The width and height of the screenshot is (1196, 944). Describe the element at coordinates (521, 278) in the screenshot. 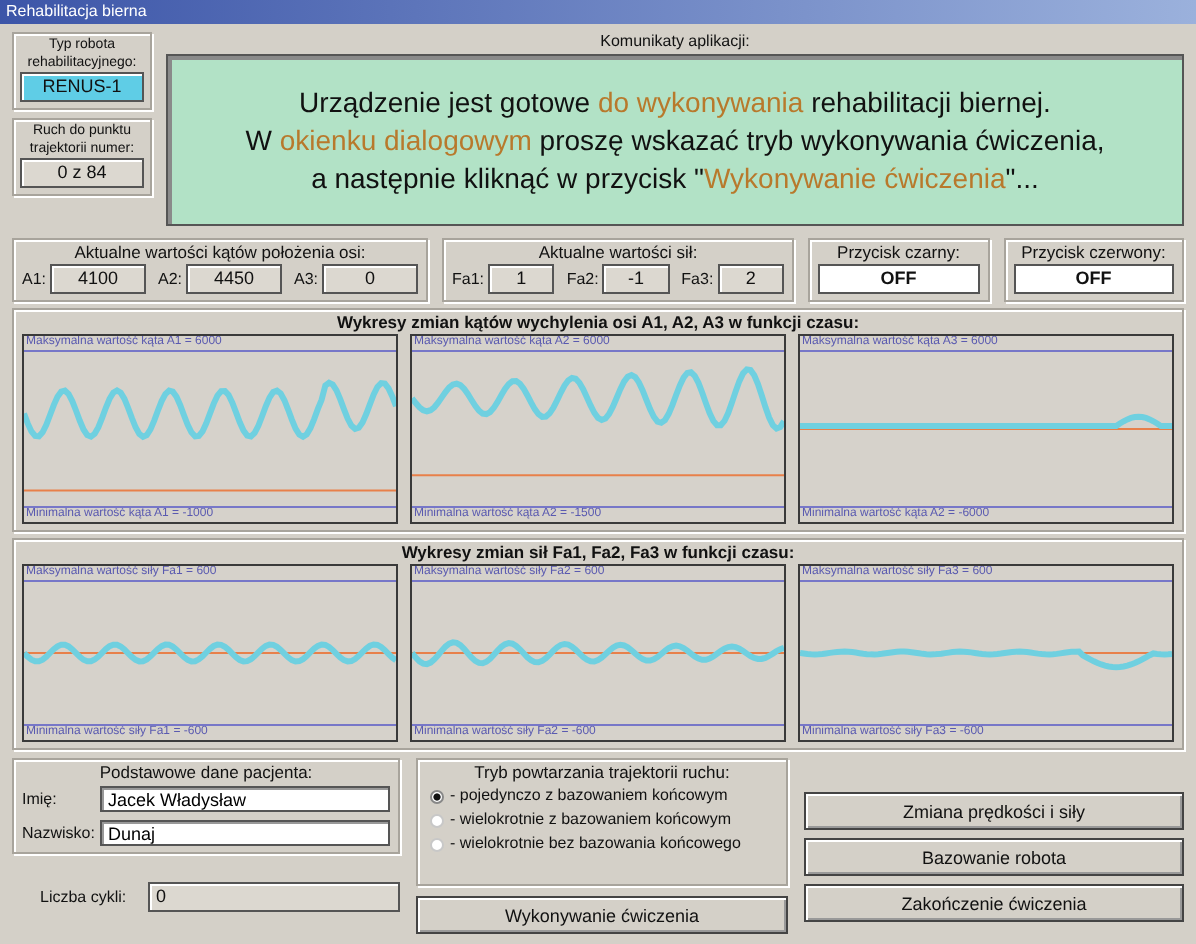

I see `force-value-field: 1` at that location.